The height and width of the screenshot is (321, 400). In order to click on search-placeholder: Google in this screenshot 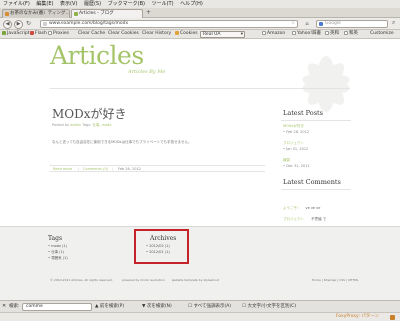, I will do `click(333, 23)`.